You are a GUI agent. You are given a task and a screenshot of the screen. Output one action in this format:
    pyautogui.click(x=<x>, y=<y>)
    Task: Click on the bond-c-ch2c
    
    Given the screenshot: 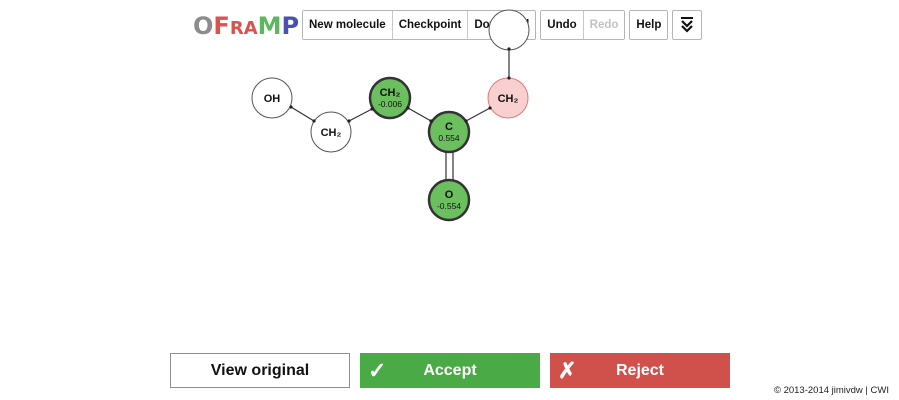 What is the action you would take?
    pyautogui.click(x=478, y=114)
    